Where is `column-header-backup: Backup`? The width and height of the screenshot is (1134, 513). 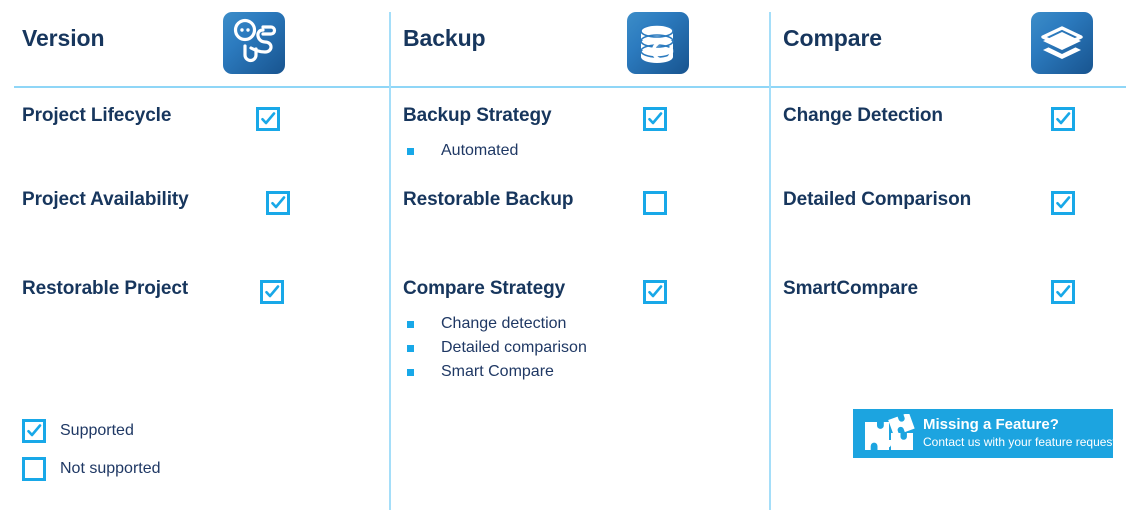
column-header-backup: Backup is located at coordinates (581, 43).